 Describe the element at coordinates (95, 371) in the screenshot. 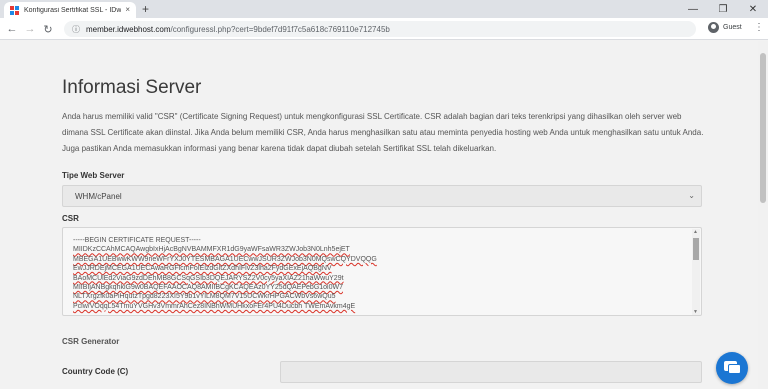

I see `country-code-label: Country Code (C)` at that location.